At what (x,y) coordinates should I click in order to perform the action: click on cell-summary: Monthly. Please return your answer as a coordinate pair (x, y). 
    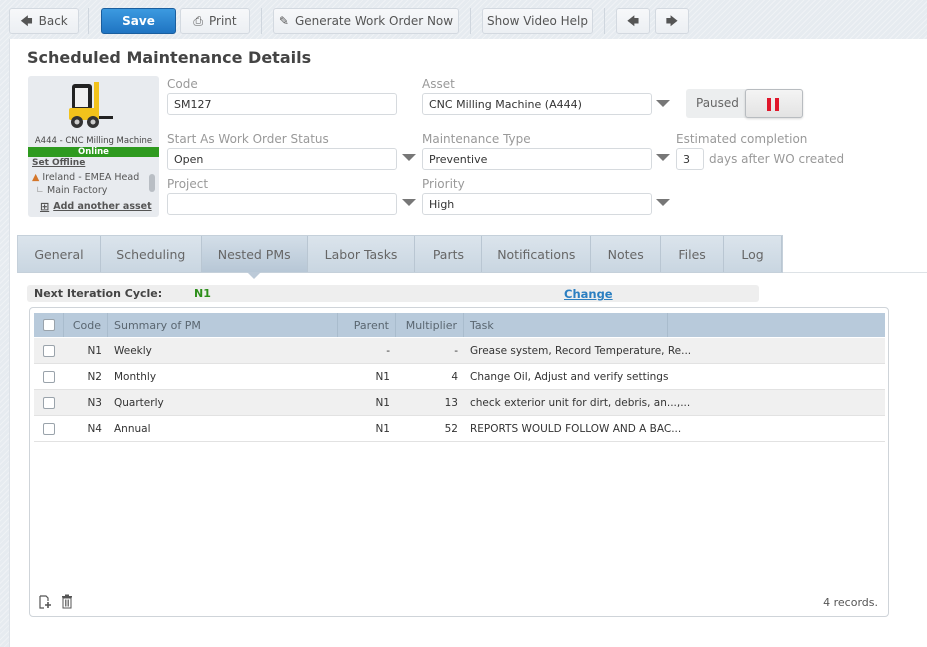
    Looking at the image, I should click on (135, 376).